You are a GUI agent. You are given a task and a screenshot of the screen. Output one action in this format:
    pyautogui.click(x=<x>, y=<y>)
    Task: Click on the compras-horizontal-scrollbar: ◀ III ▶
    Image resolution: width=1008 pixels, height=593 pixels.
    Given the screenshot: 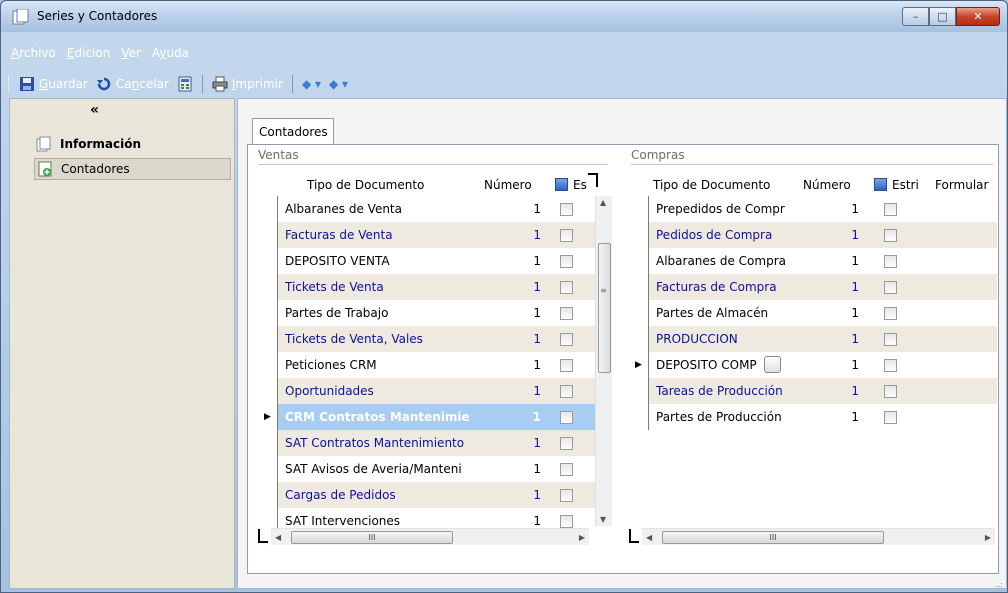 What is the action you would take?
    pyautogui.click(x=818, y=536)
    